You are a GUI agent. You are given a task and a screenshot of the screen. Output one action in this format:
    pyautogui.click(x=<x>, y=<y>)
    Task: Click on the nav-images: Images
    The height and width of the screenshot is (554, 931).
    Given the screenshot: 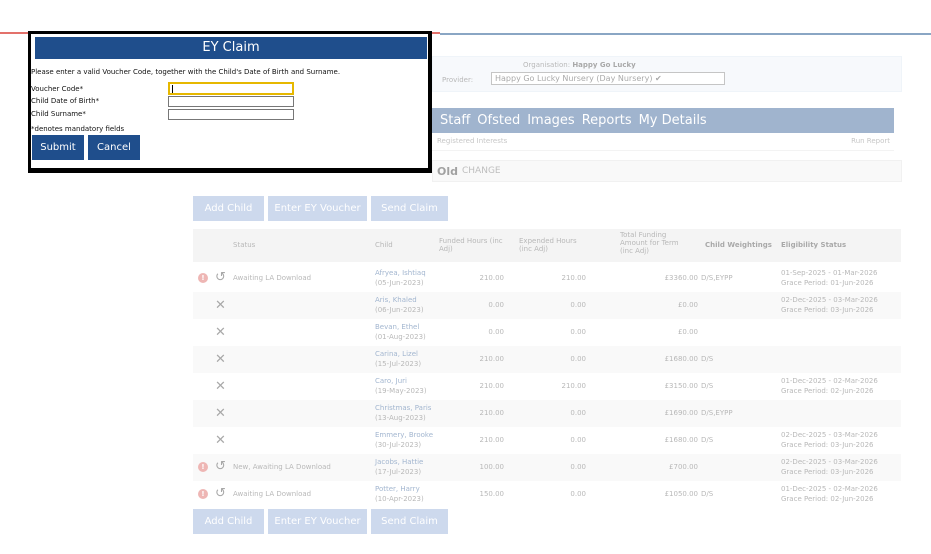 What is the action you would take?
    pyautogui.click(x=551, y=120)
    